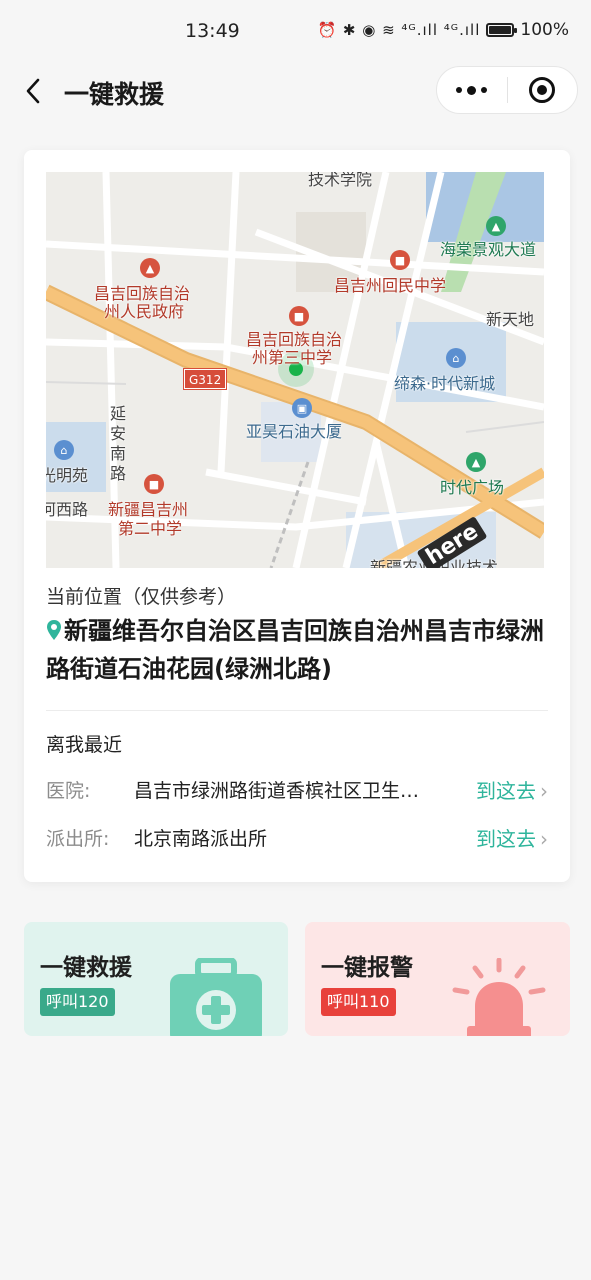 This screenshot has height=1280, width=591. I want to click on battery-icon, so click(502, 30).